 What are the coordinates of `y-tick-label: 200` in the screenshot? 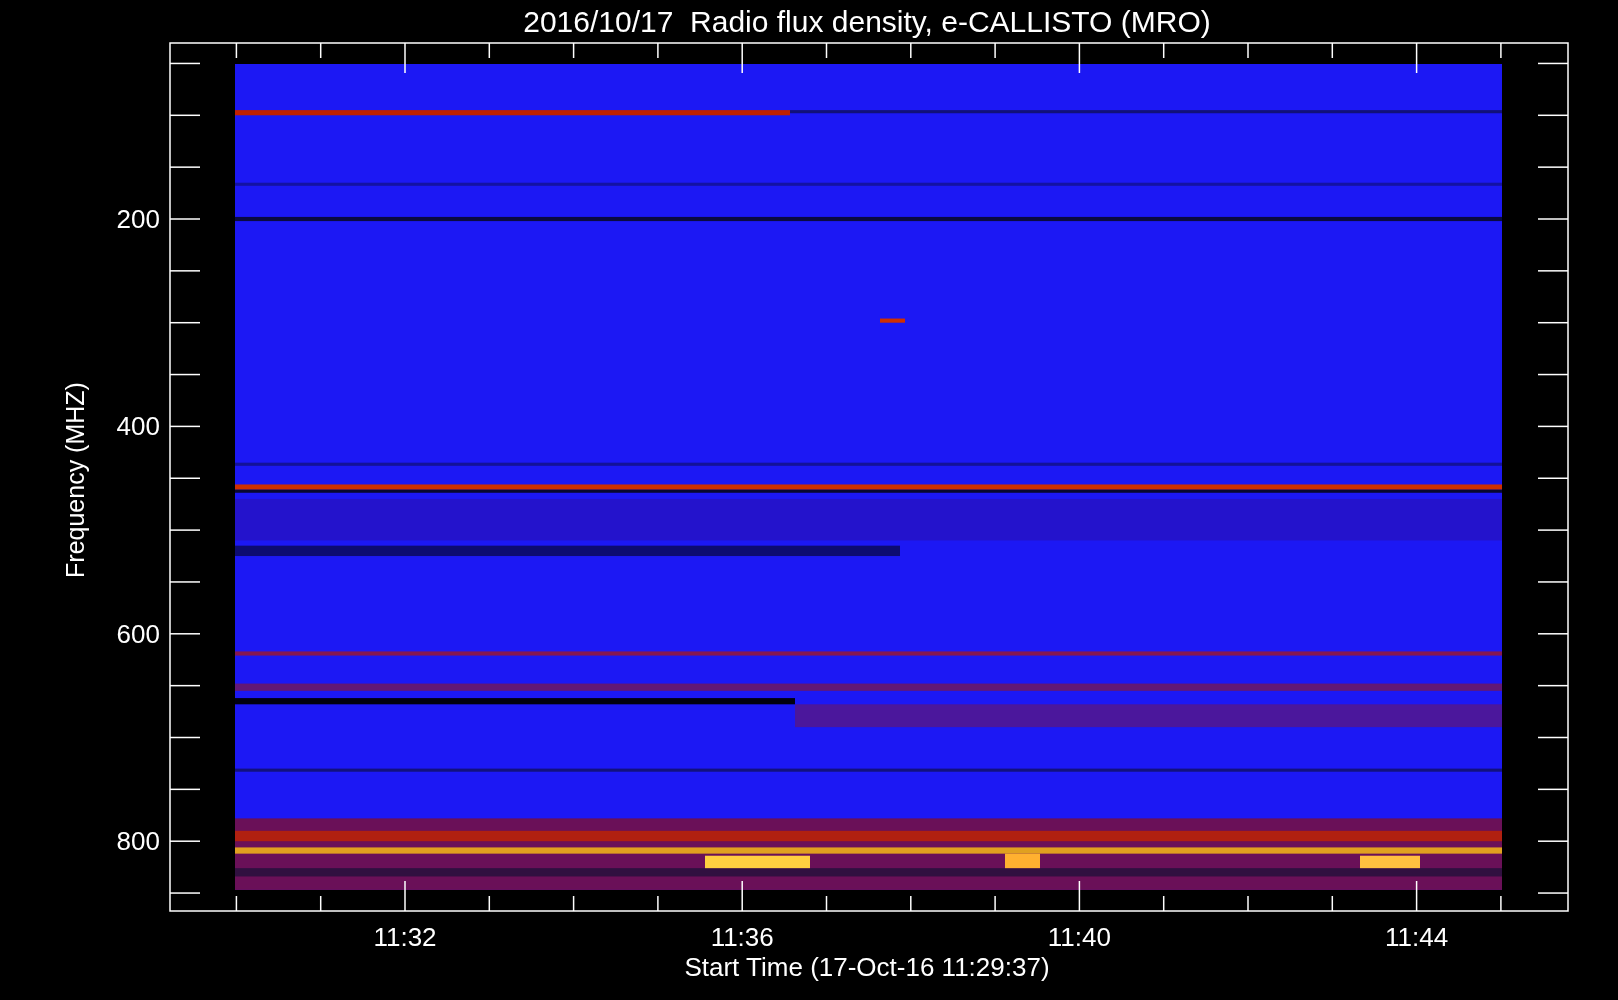 It's located at (138, 219).